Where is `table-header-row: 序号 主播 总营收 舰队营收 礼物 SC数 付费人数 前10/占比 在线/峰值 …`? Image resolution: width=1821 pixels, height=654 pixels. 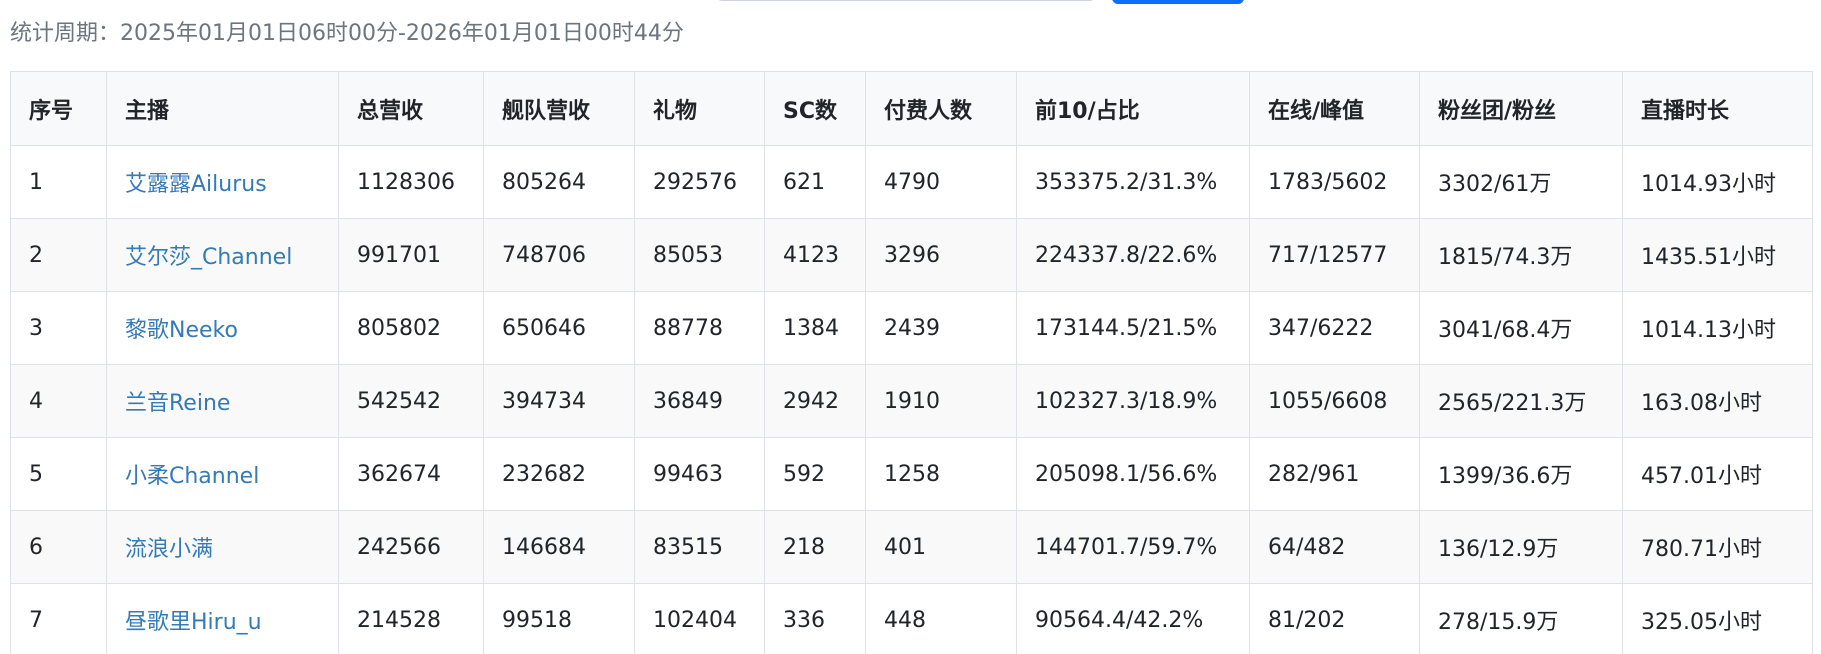 table-header-row: 序号 主播 总营收 舰队营收 礼物 SC数 付费人数 前10/占比 在线/峰值 … is located at coordinates (911, 108).